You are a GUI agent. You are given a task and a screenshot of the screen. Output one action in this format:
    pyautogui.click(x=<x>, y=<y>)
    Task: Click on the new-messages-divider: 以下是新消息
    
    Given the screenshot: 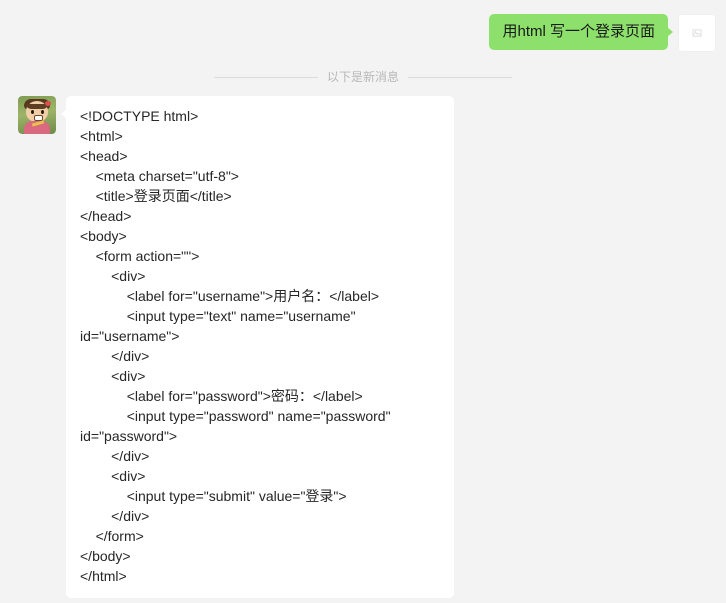 What is the action you would take?
    pyautogui.click(x=363, y=77)
    